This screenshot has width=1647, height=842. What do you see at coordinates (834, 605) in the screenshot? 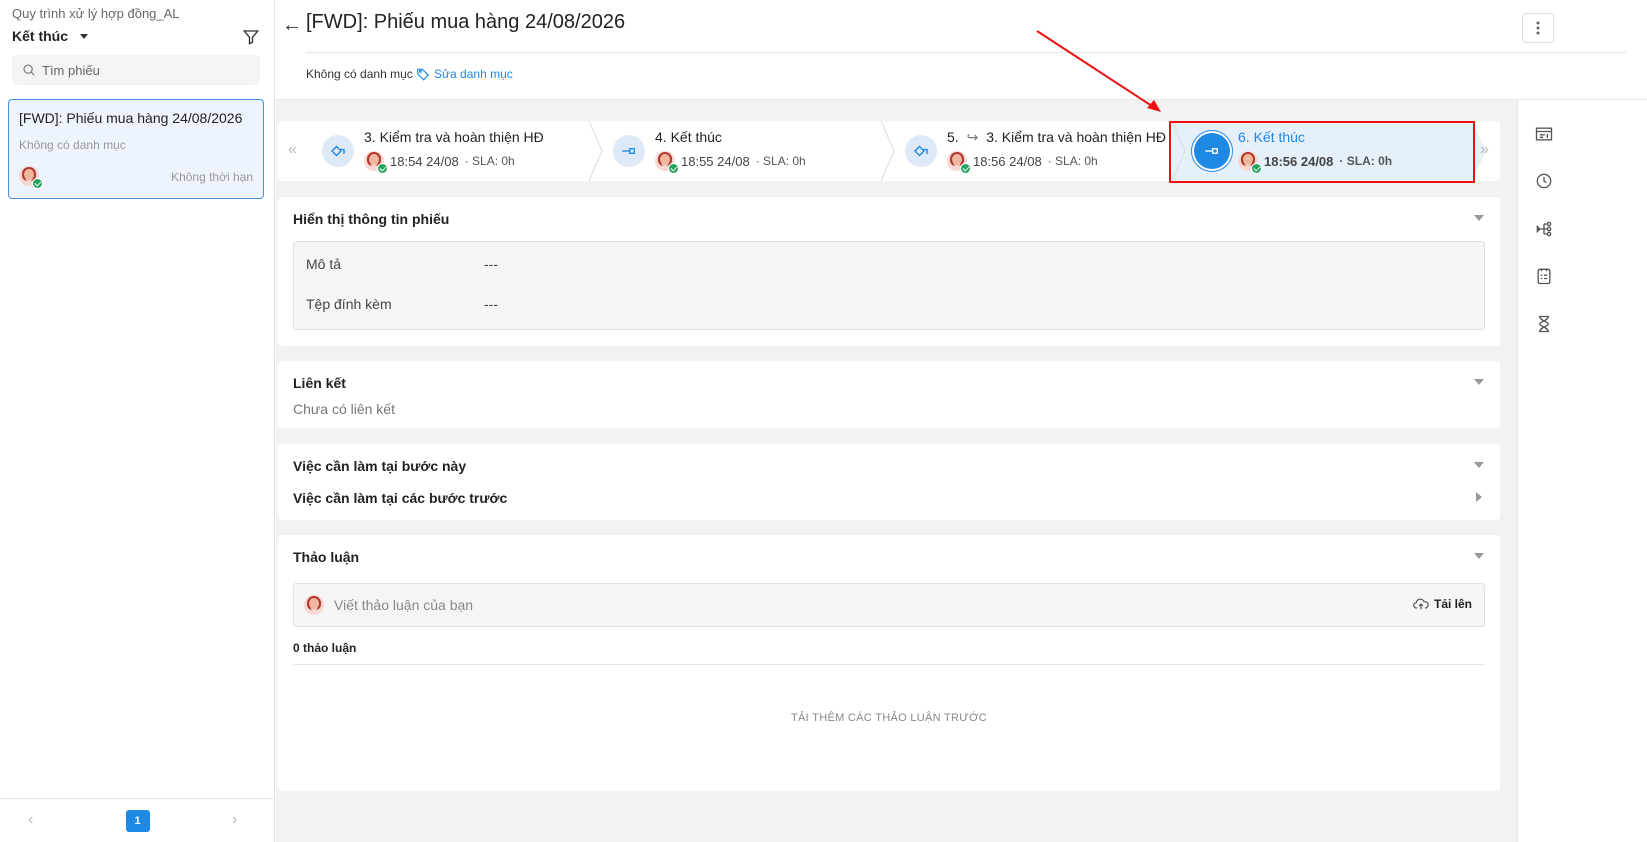
I see `discussion-input` at bounding box center [834, 605].